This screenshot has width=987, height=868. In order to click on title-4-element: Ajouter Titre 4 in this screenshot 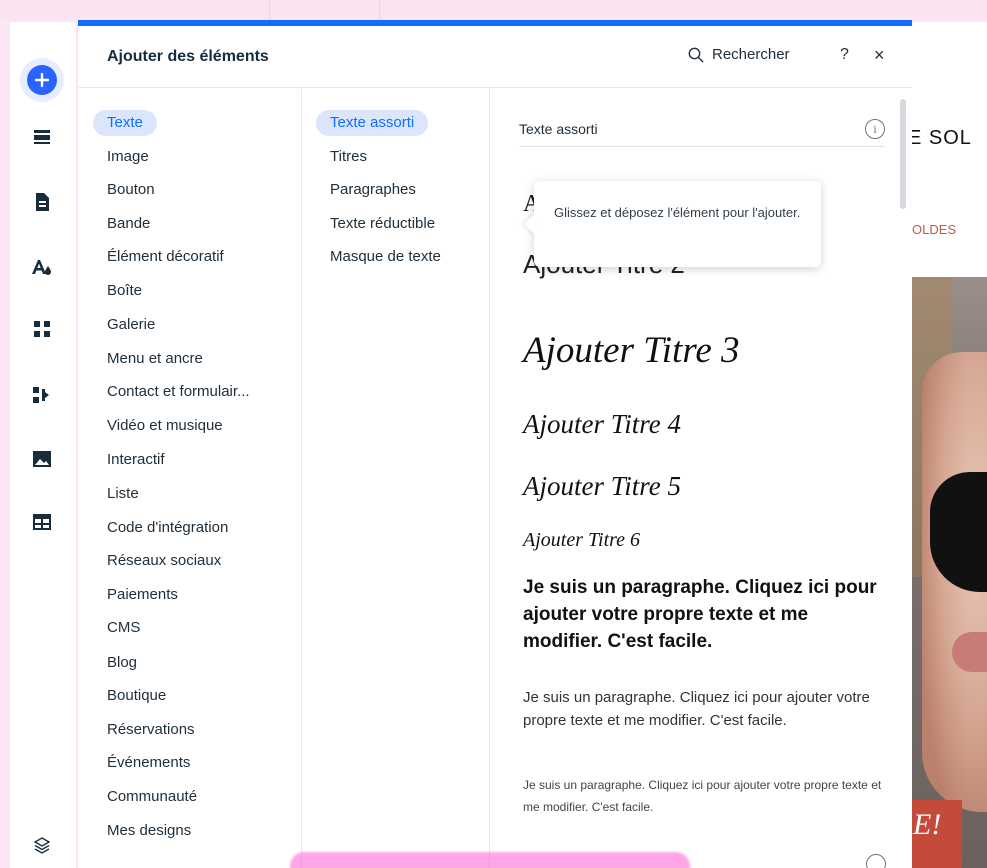, I will do `click(602, 424)`.